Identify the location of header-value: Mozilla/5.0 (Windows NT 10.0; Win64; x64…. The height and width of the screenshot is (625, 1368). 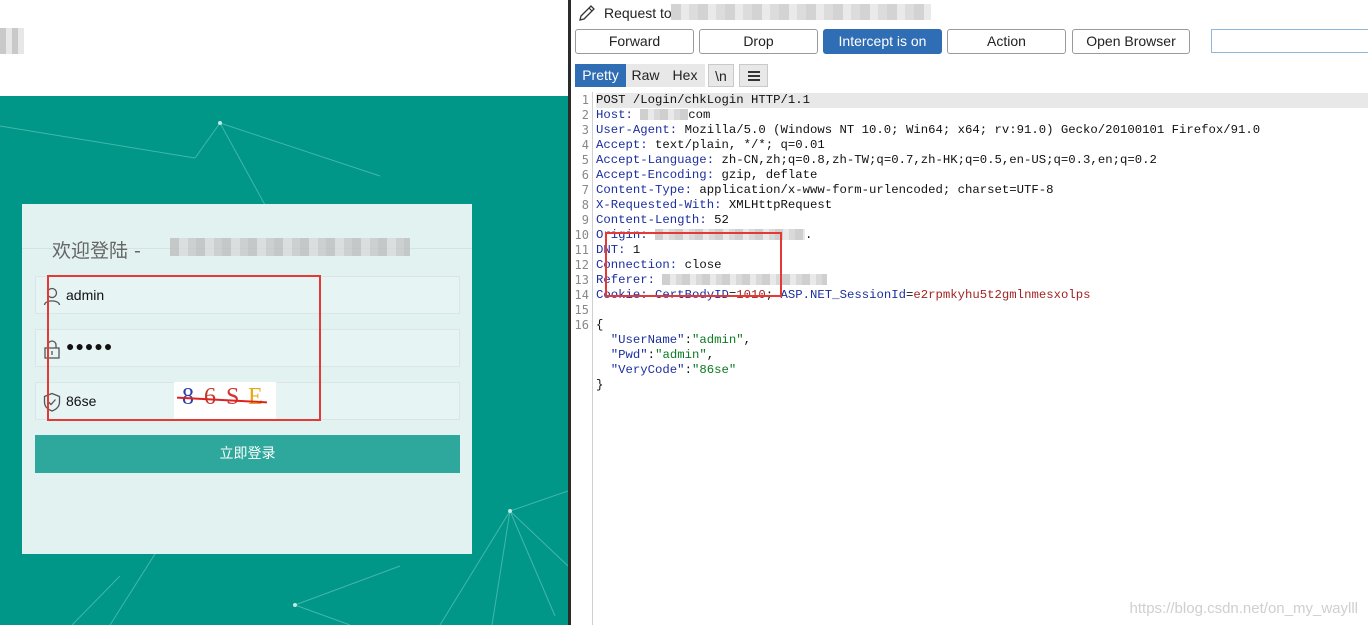
(972, 130).